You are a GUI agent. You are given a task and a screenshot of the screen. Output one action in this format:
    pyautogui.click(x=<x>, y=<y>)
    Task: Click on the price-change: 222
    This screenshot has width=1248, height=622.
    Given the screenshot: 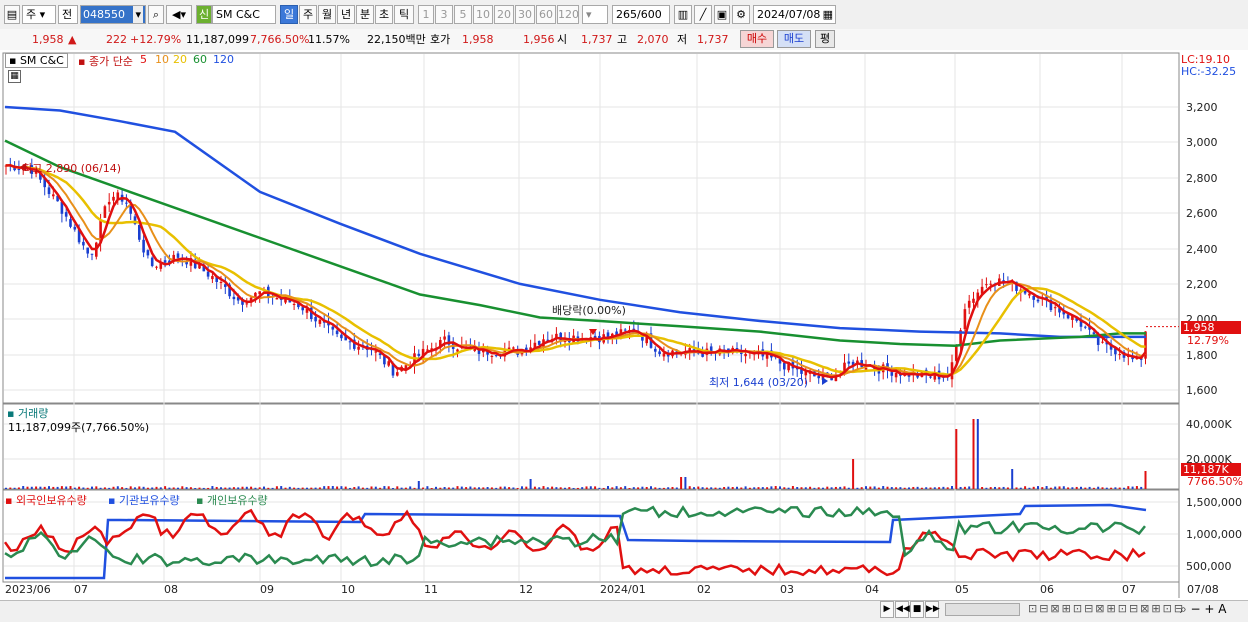 What is the action you would take?
    pyautogui.click(x=116, y=39)
    